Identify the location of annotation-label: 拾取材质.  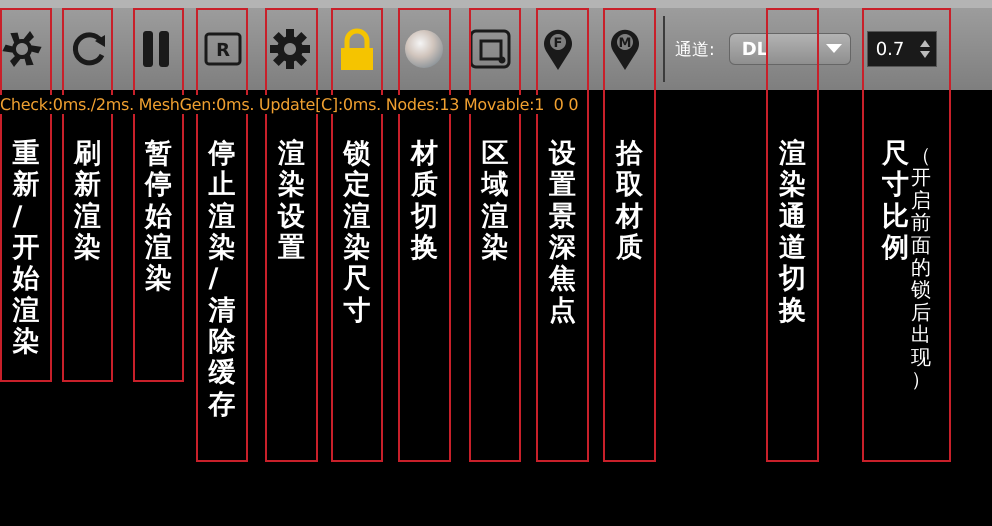
(629, 201).